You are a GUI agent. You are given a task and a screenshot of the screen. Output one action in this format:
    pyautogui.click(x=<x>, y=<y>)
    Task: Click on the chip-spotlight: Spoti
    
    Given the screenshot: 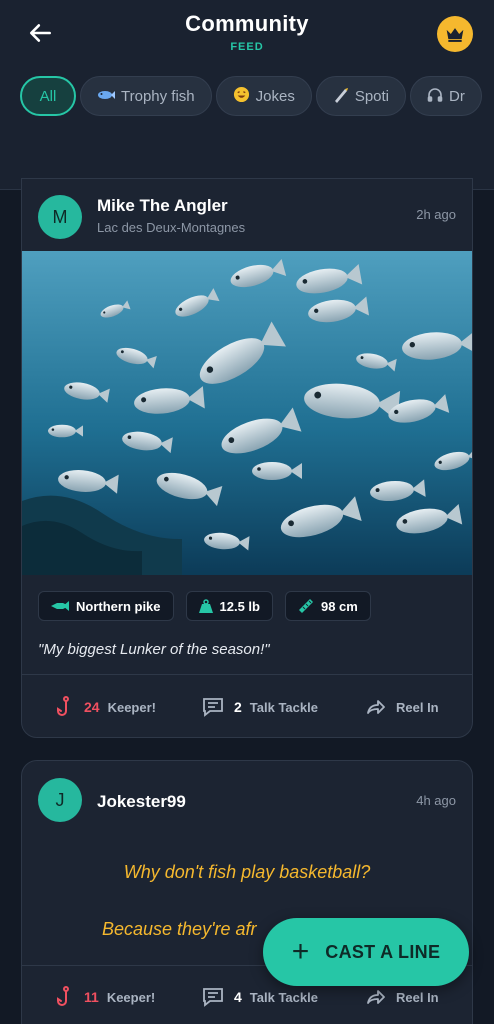 What is the action you would take?
    pyautogui.click(x=361, y=96)
    